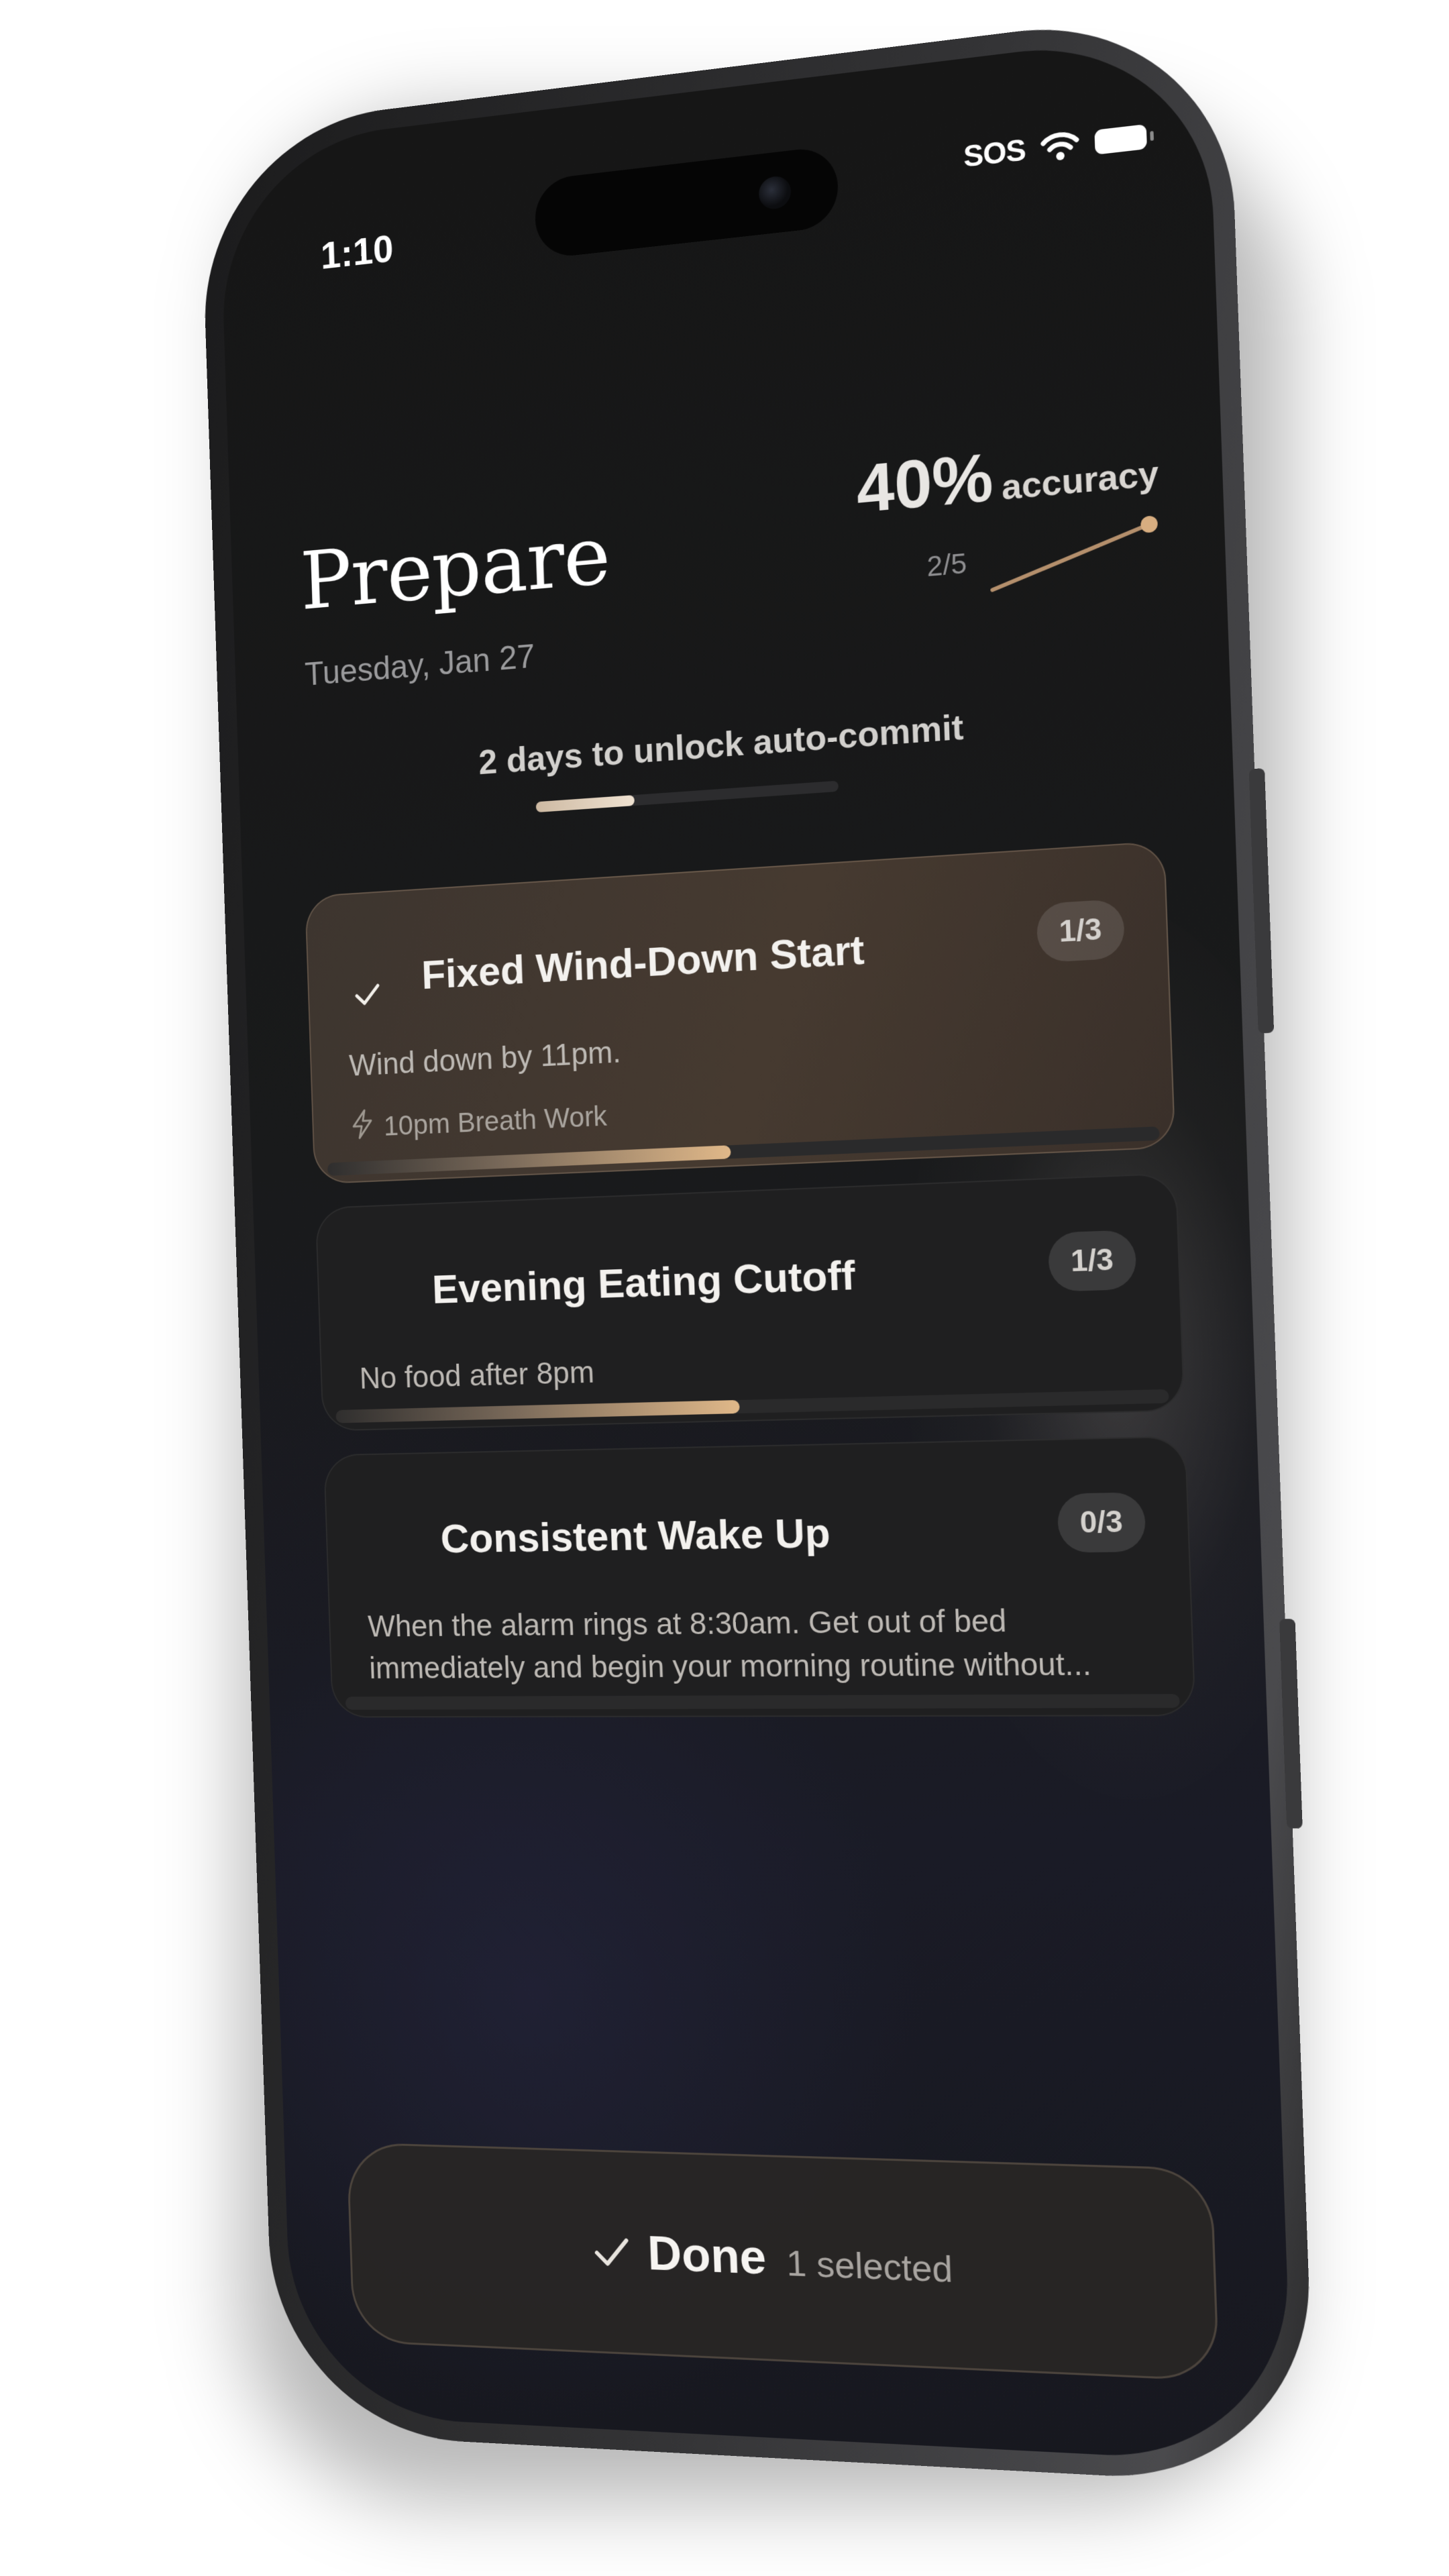 This screenshot has height=2576, width=1449. Describe the element at coordinates (1101, 1522) in the screenshot. I see `habit-count-badge: 0/3` at that location.